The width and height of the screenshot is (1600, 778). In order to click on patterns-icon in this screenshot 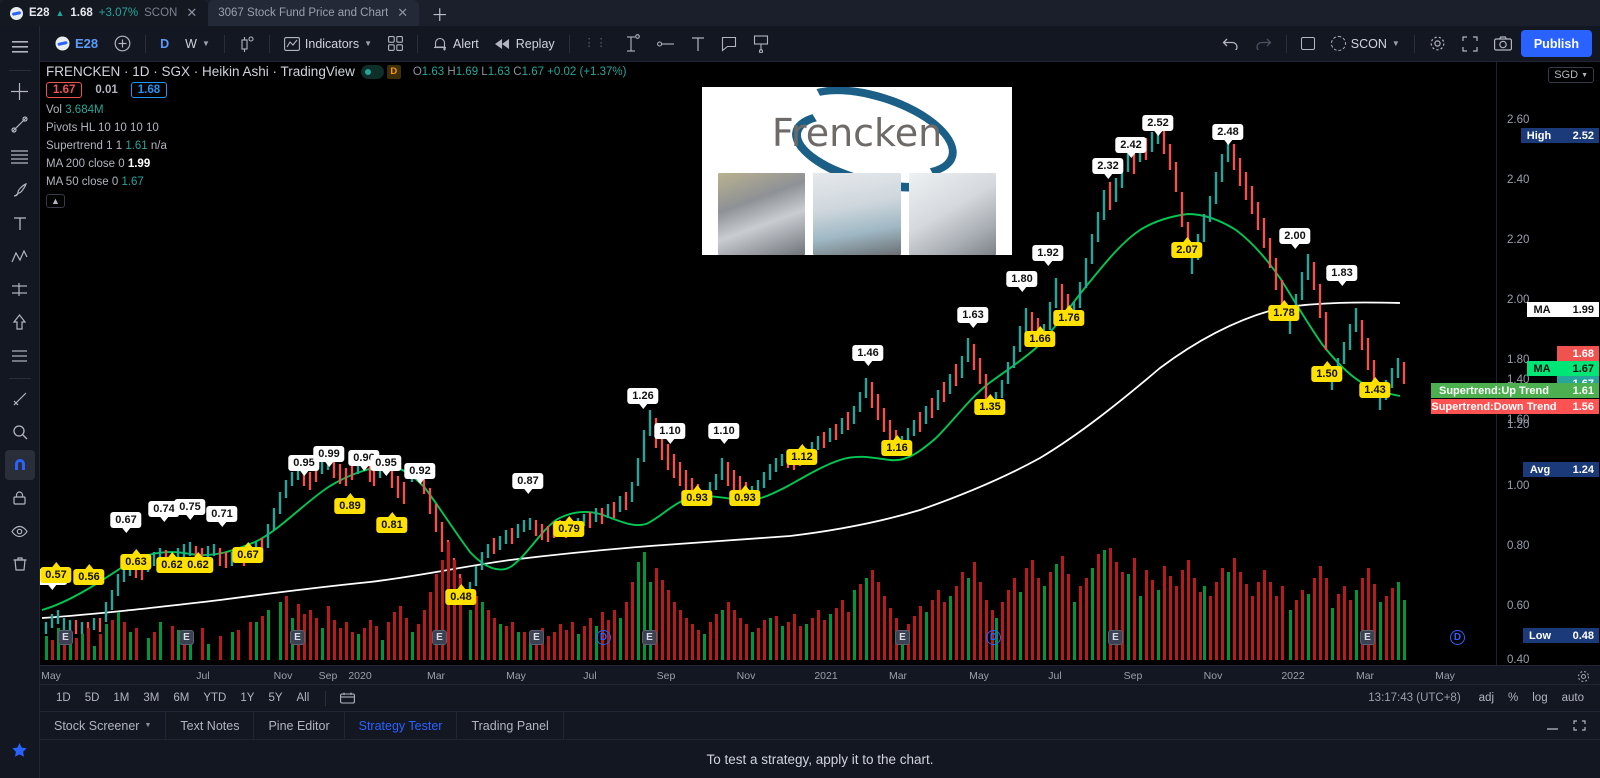, I will do `click(20, 256)`.